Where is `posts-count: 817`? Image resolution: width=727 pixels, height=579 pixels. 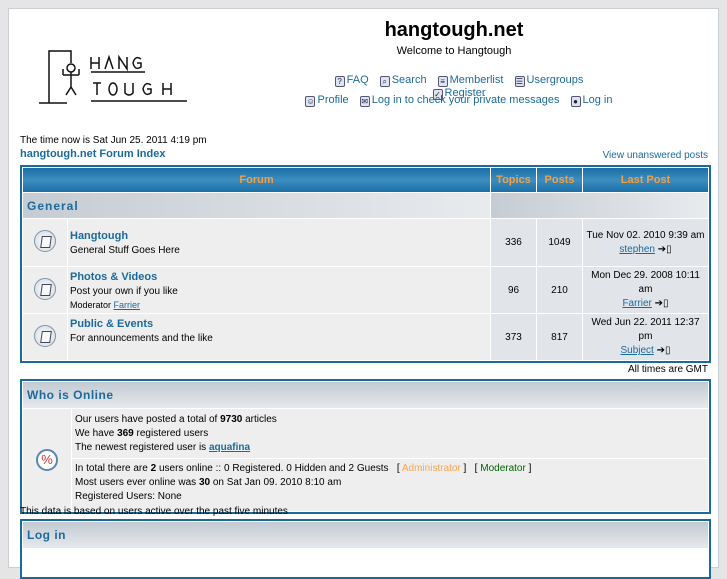 posts-count: 817 is located at coordinates (559, 337).